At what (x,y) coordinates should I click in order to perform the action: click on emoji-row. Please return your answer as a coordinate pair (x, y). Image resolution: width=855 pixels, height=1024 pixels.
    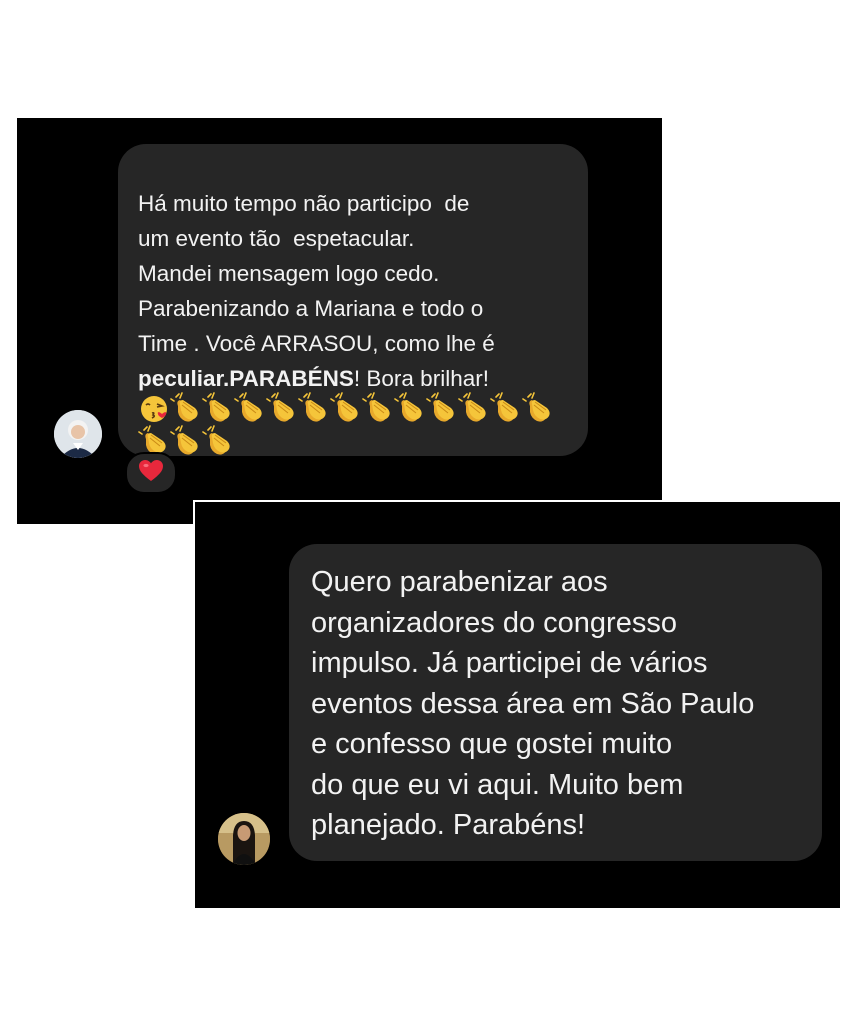
    Looking at the image, I should click on (353, 443).